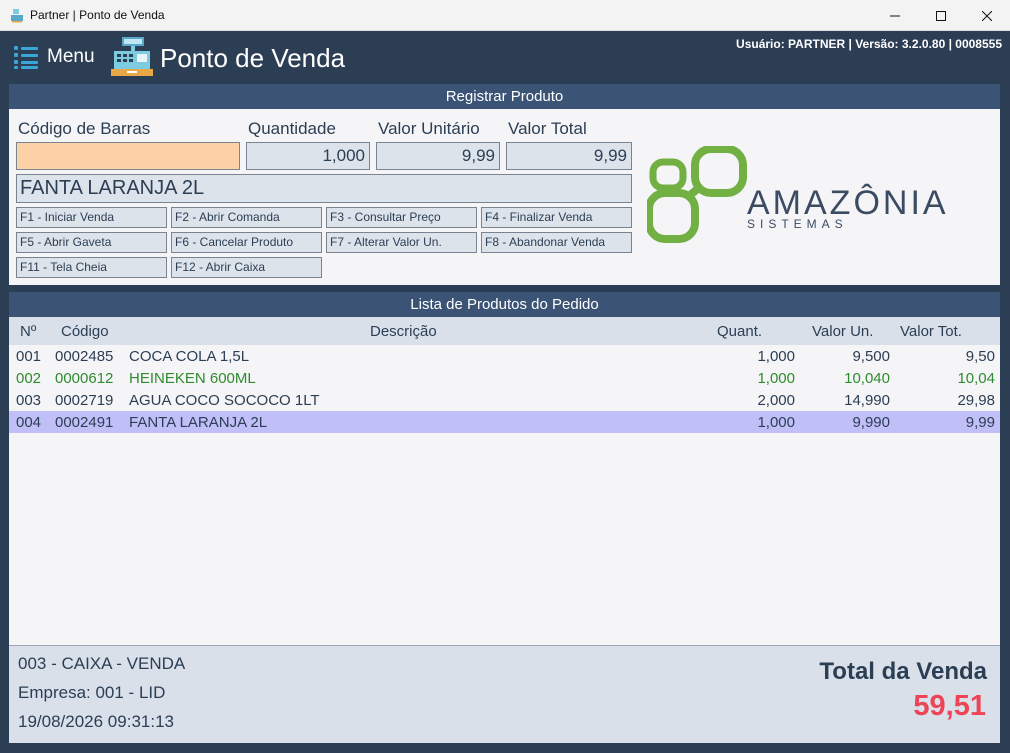  I want to click on row-total-value: 9,99, so click(980, 422).